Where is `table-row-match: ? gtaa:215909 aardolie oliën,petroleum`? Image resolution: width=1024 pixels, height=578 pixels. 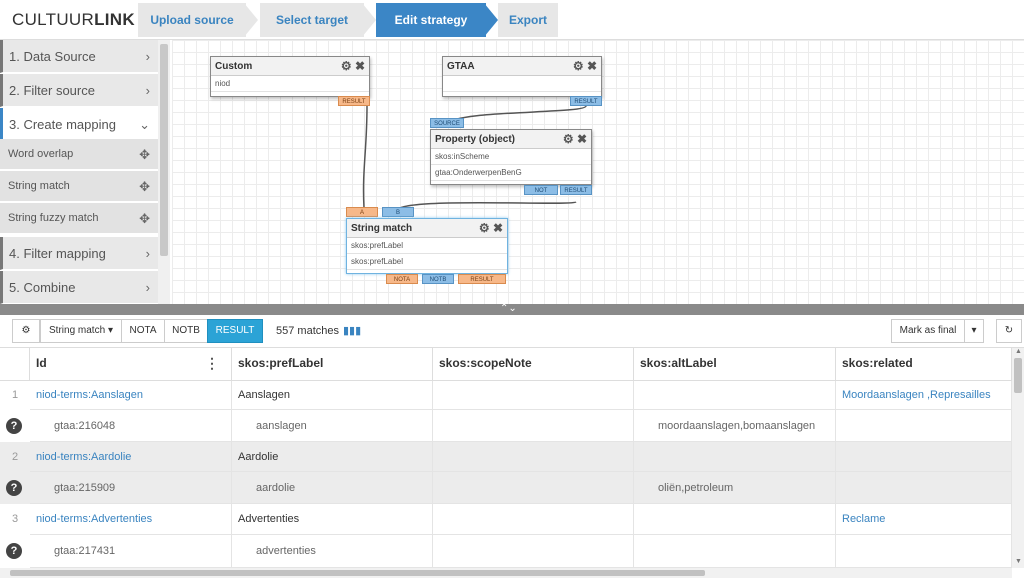
table-row-match: ? gtaa:215909 aardolie oliën,petroleum is located at coordinates (506, 488).